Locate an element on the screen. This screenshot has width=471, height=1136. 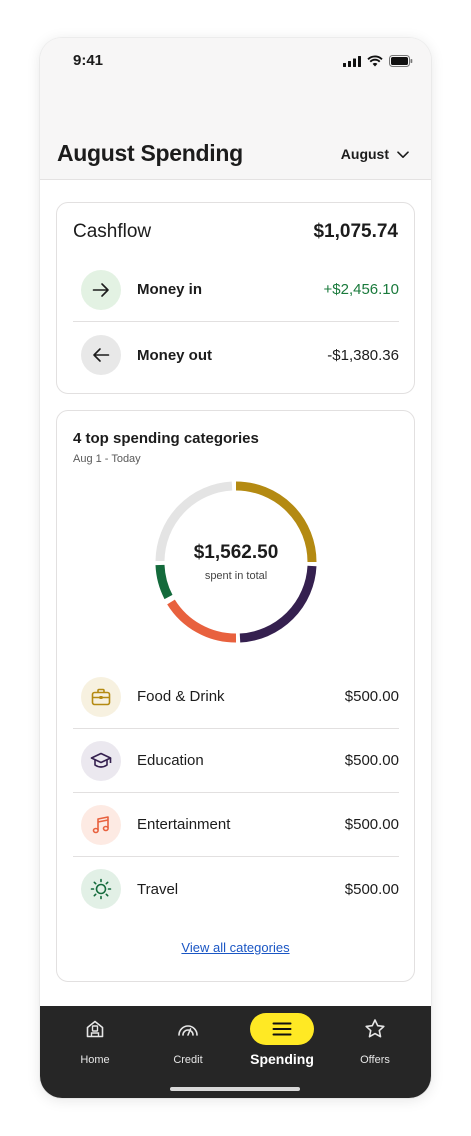
category-row-food-drink: Food & Drink $500.00 is located at coordinates (236, 697).